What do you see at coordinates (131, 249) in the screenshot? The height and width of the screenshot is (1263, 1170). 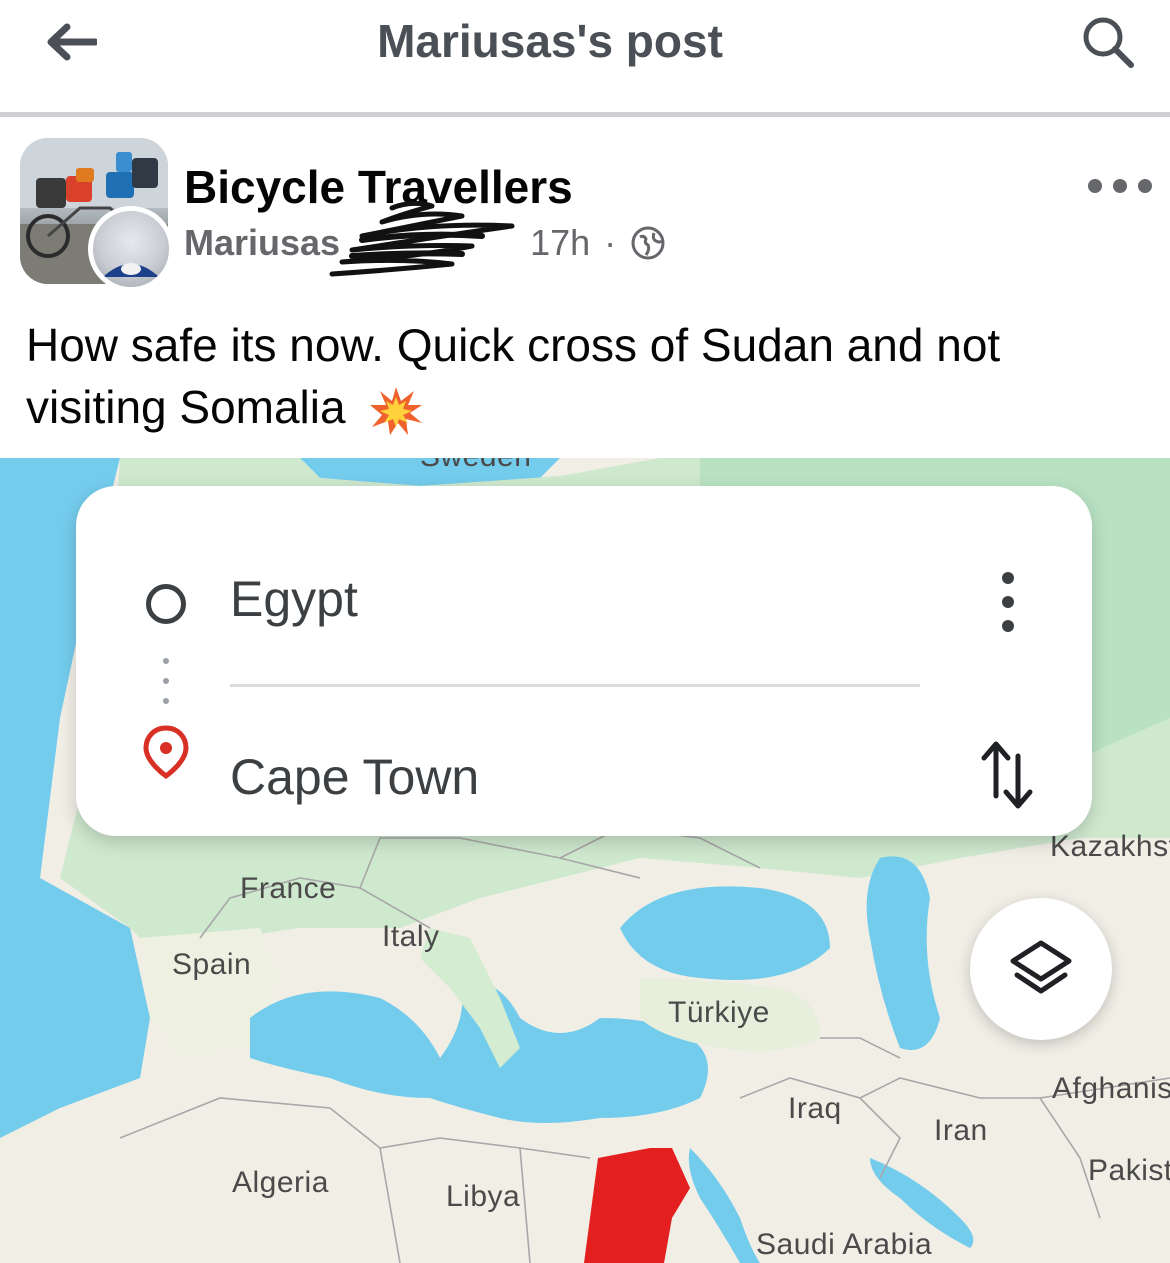 I see `user-avatar` at bounding box center [131, 249].